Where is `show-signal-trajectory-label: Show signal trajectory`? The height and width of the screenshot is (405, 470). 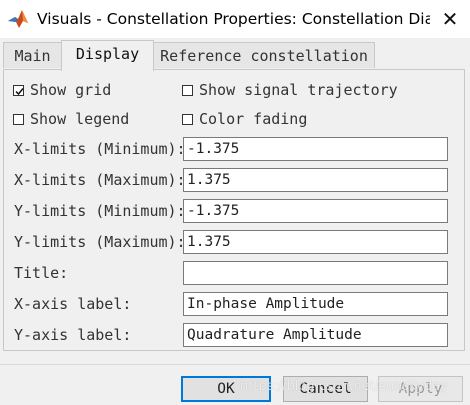
show-signal-trajectory-label: Show signal trajectory is located at coordinates (298, 90).